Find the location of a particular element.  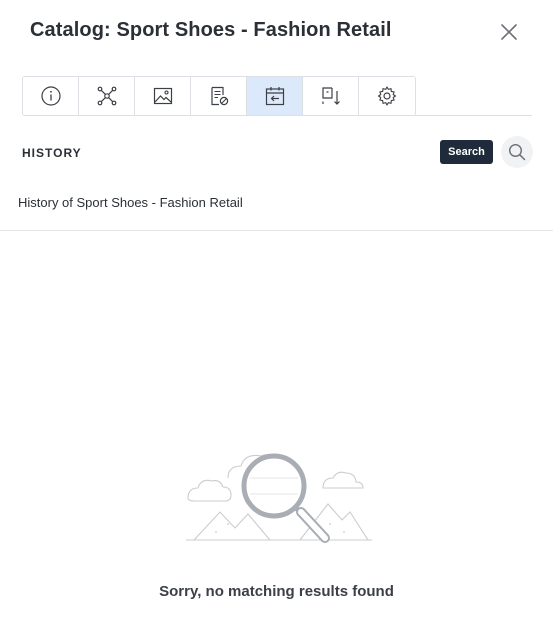

close-button is located at coordinates (509, 32).